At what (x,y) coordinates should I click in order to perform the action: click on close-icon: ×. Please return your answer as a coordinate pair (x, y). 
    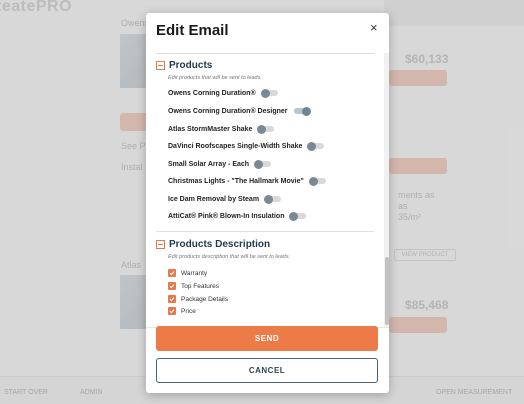
    Looking at the image, I should click on (374, 27).